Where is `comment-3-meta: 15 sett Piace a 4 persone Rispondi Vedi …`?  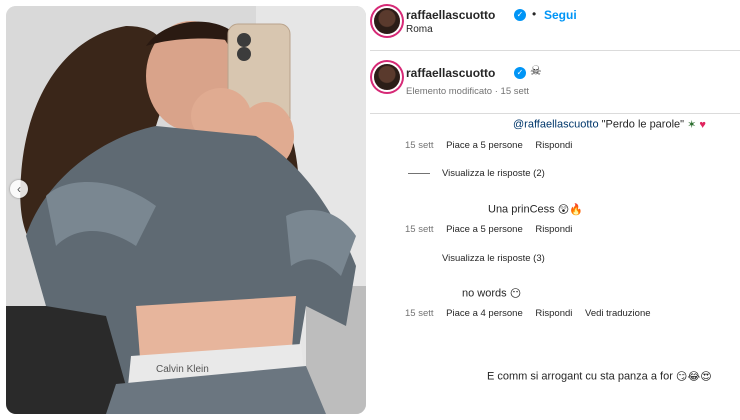
comment-3-meta: 15 sett Piace a 4 persone Rispondi Vedi … is located at coordinates (533, 313).